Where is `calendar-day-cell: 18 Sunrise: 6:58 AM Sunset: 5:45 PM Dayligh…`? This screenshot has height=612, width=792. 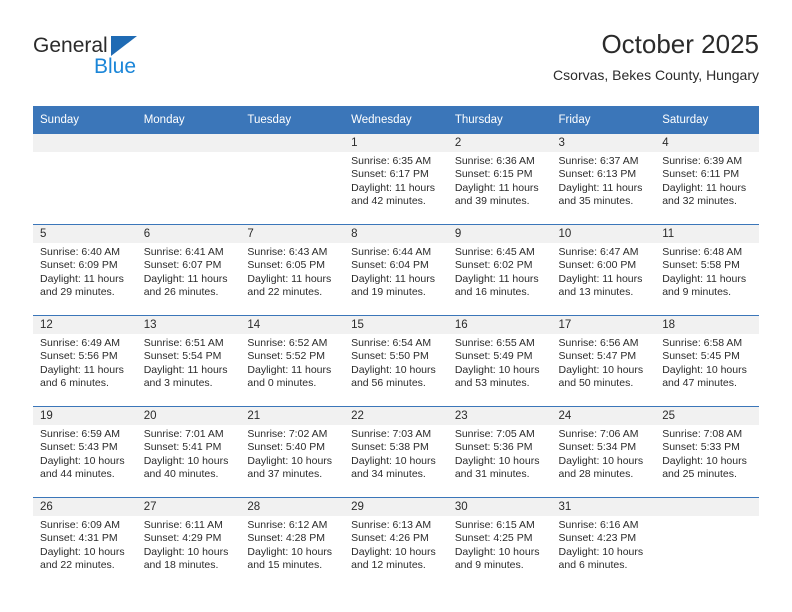
calendar-day-cell: 18 Sunrise: 6:58 AM Sunset: 5:45 PM Dayligh… is located at coordinates (707, 361).